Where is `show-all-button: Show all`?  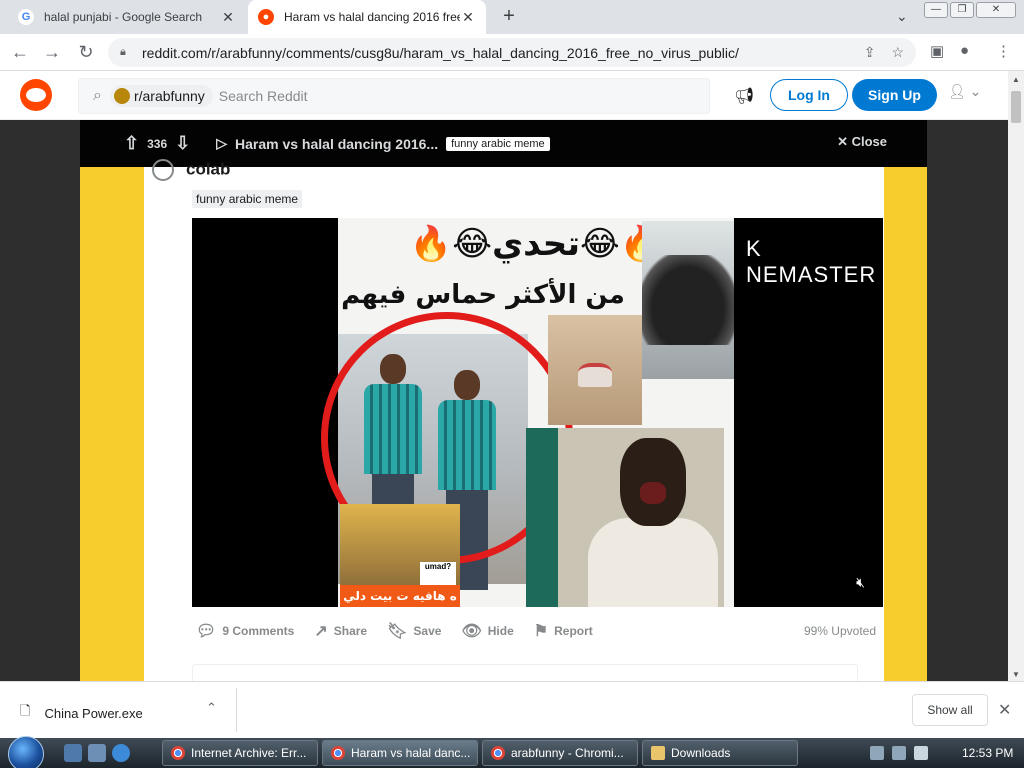
show-all-button: Show all is located at coordinates (950, 710).